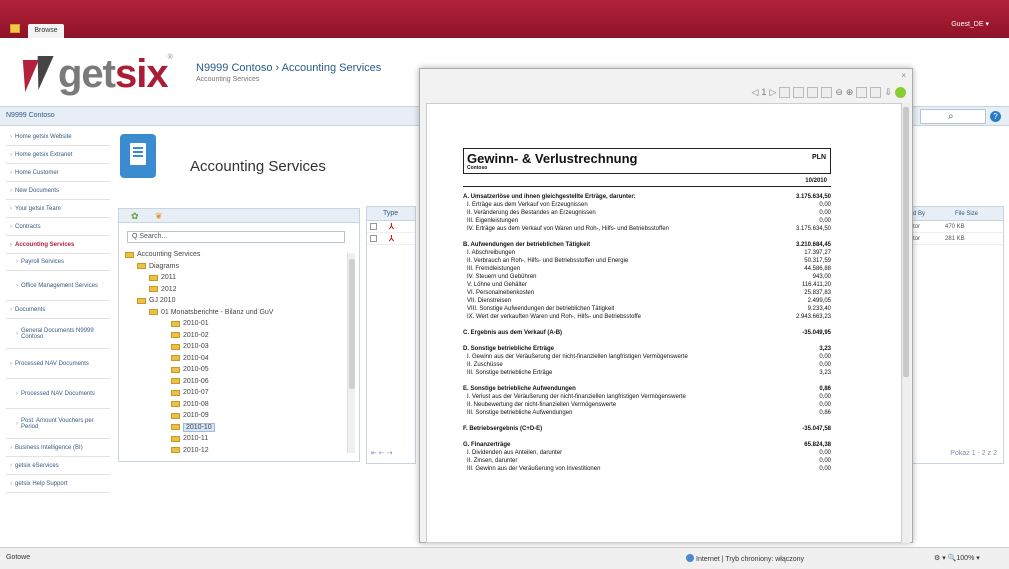  Describe the element at coordinates (391, 214) in the screenshot. I see `column-type: Type` at that location.